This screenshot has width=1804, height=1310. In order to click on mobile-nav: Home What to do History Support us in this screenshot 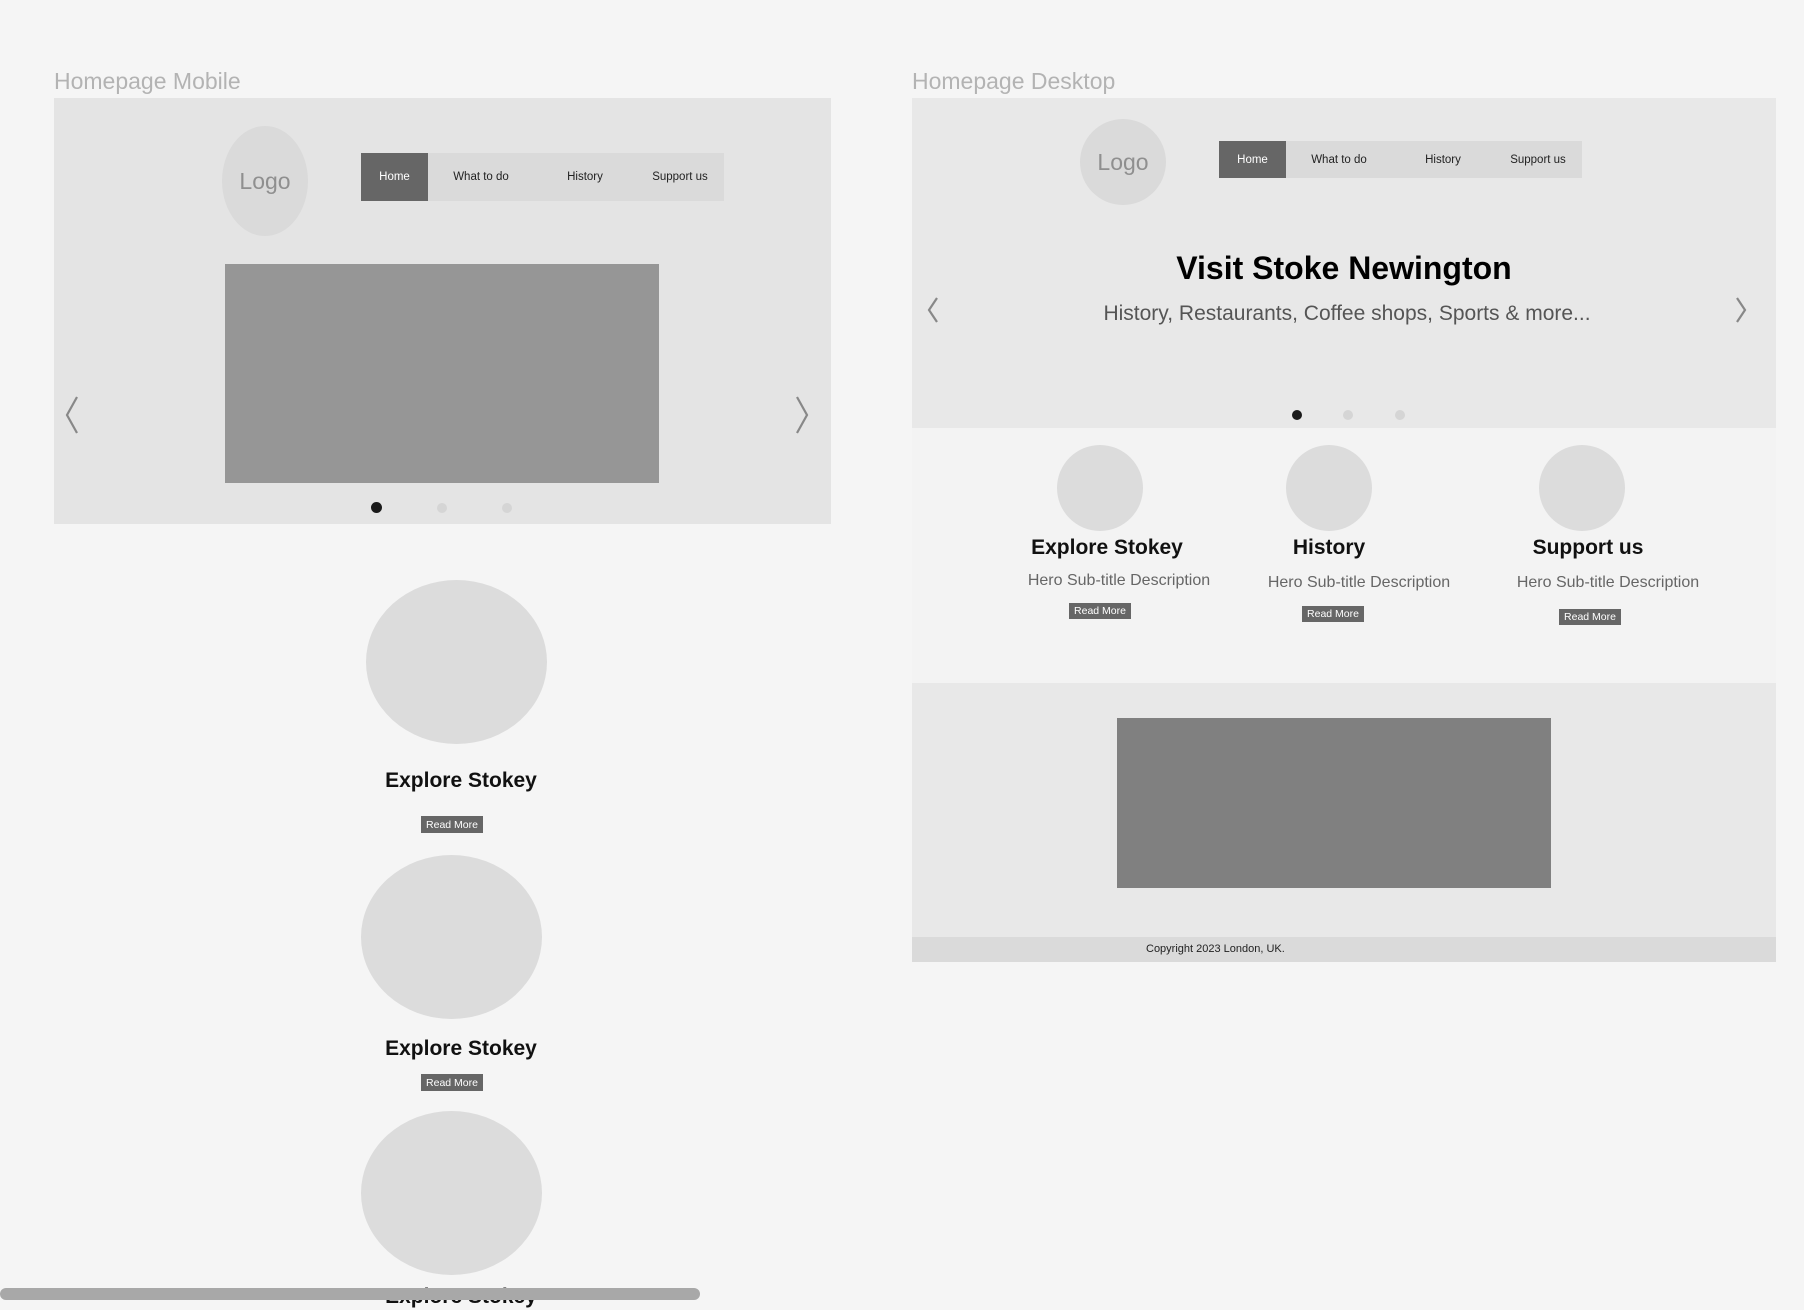, I will do `click(542, 177)`.